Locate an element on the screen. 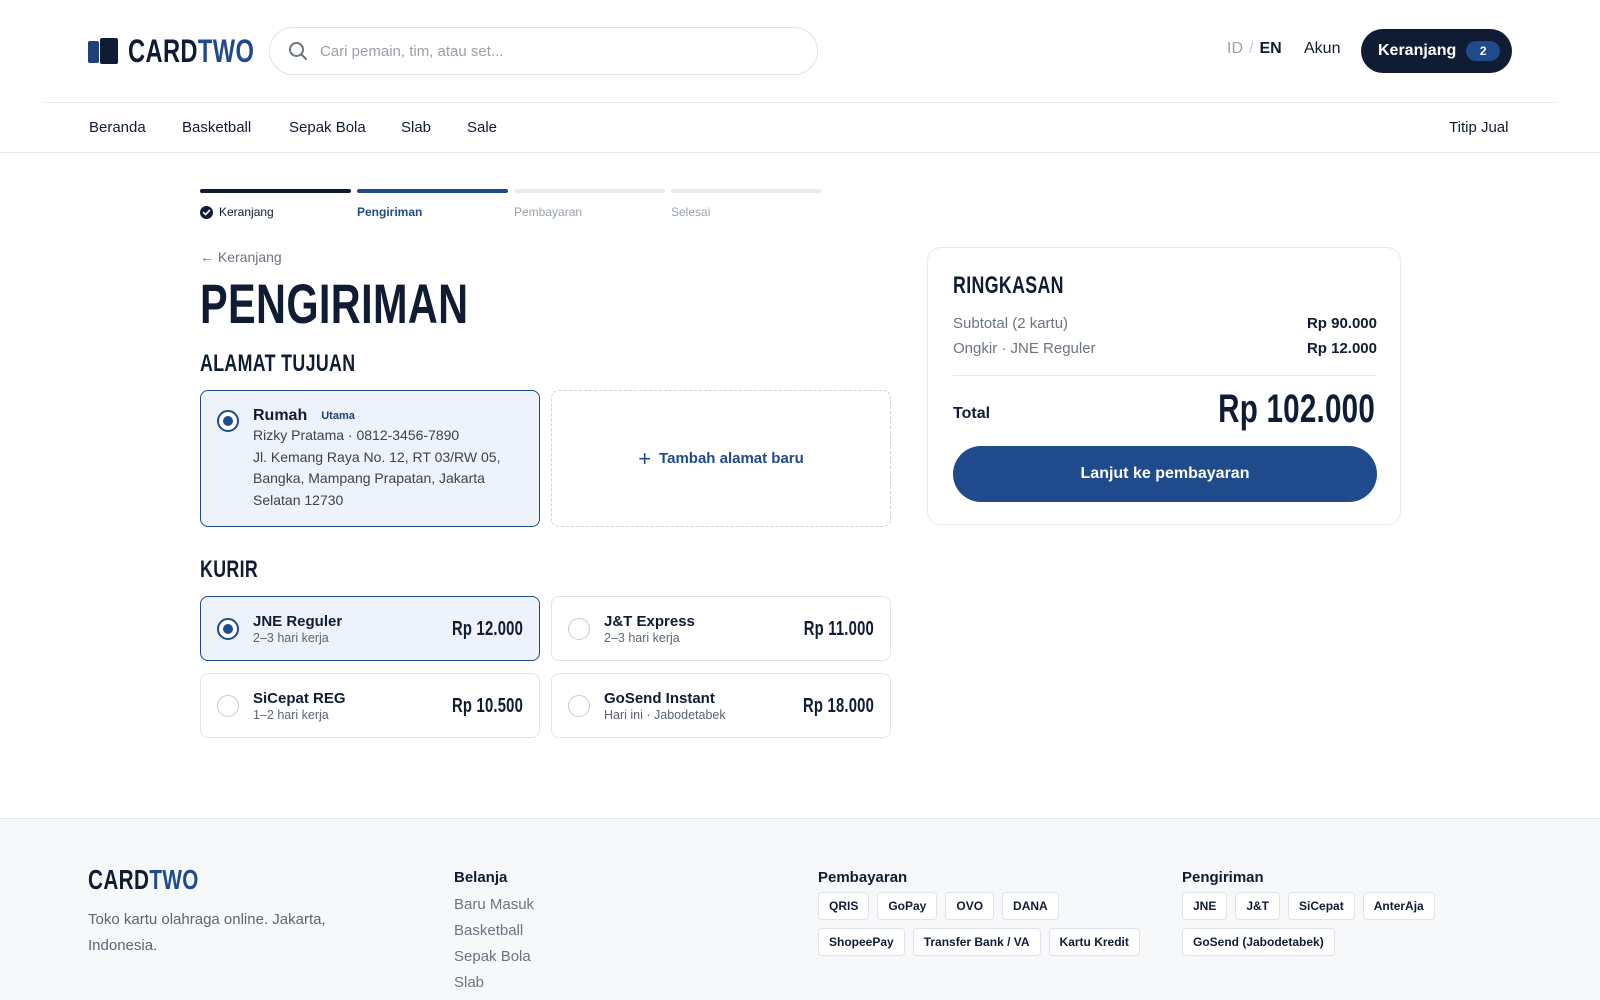  logo-text: CARDTWO is located at coordinates (191, 51).